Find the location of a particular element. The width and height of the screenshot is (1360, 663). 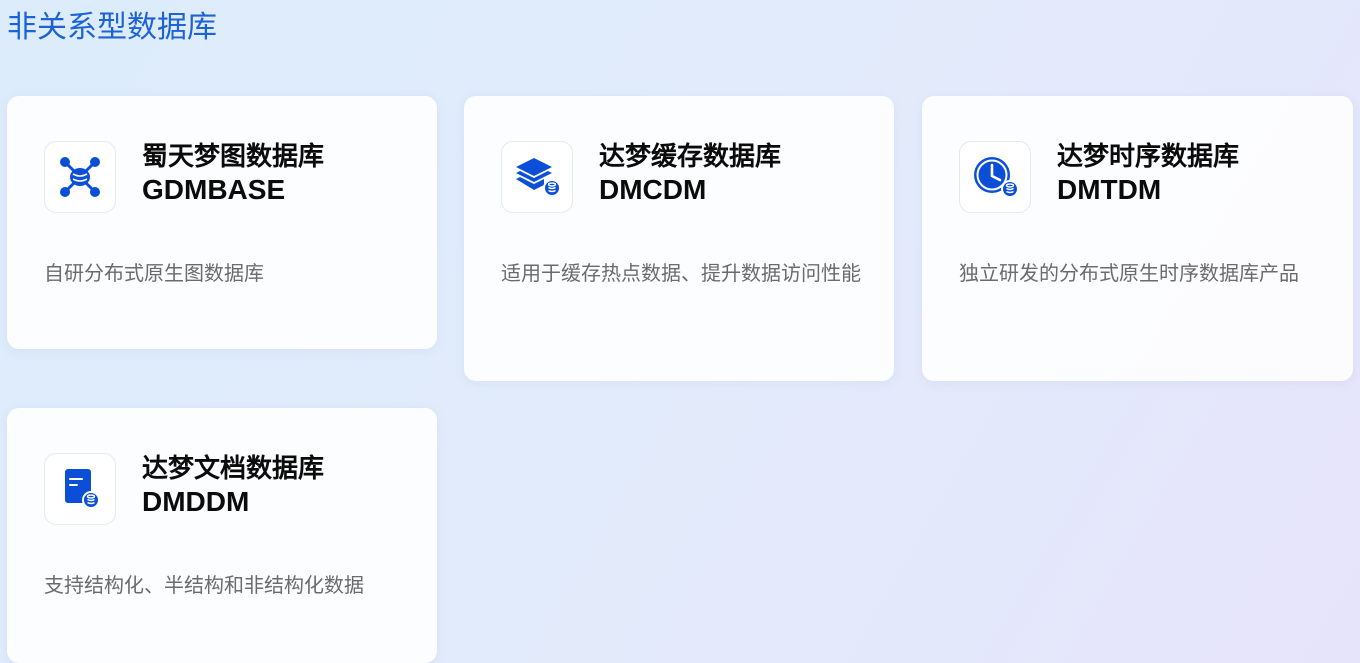

card-description: 自研分布式原生图数据库 is located at coordinates (154, 273).